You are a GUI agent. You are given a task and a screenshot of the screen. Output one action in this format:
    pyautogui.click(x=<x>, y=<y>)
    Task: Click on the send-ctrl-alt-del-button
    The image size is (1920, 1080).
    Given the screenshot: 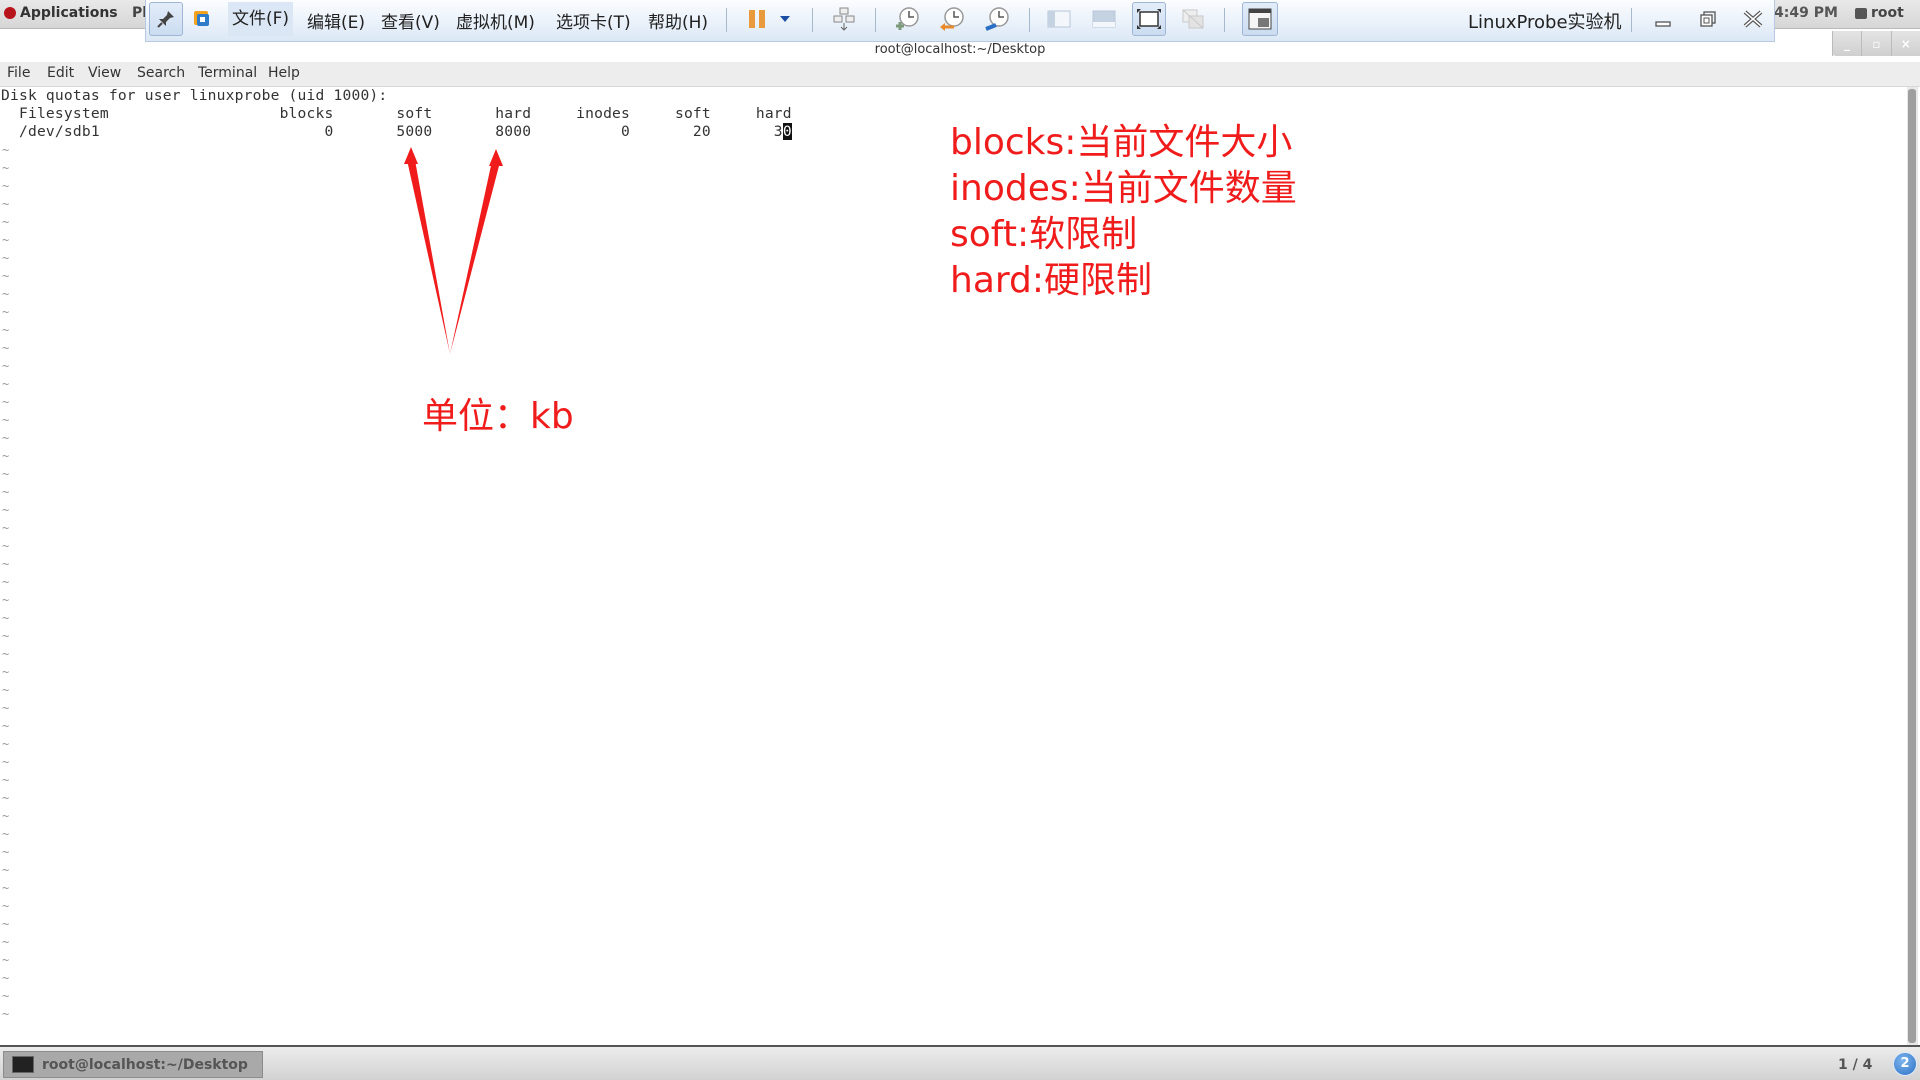 What is the action you would take?
    pyautogui.click(x=844, y=19)
    